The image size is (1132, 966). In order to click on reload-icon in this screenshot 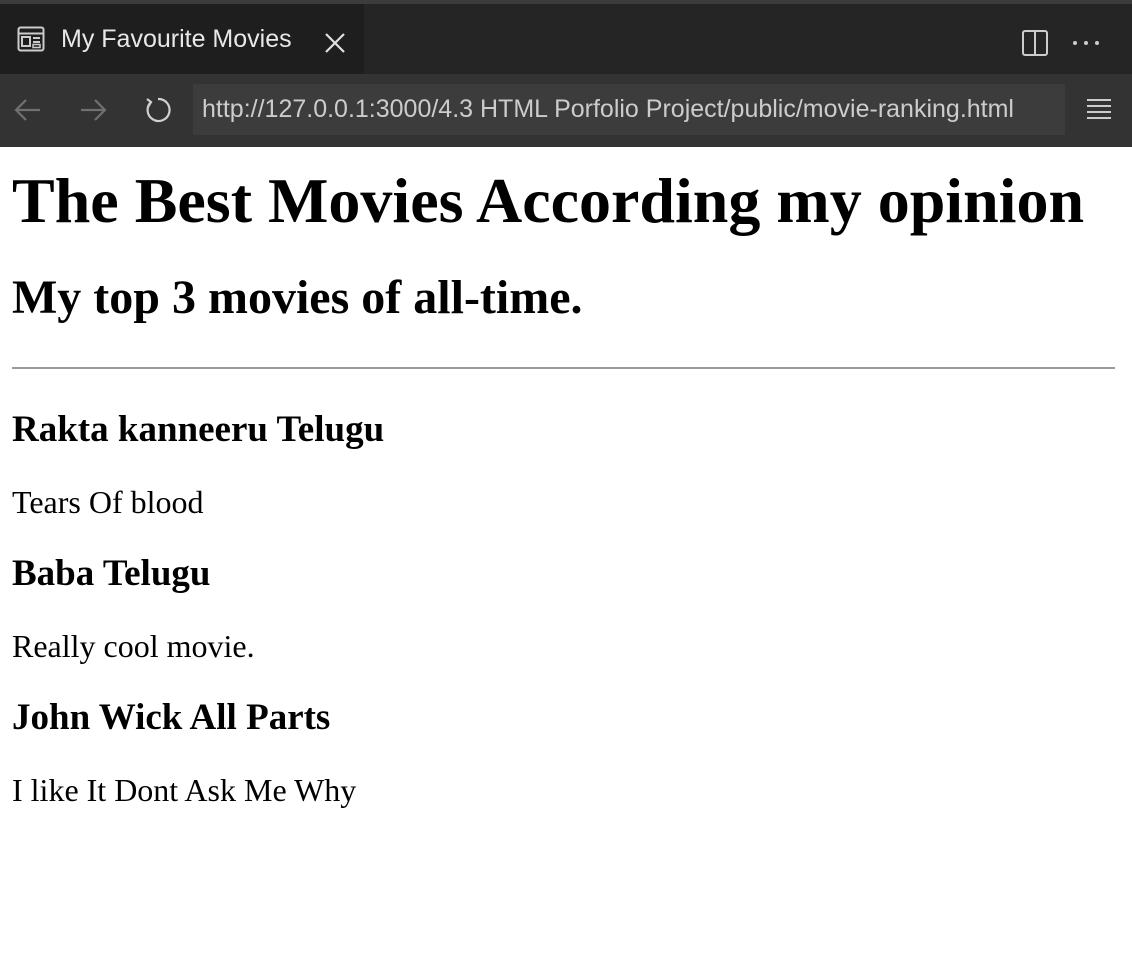, I will do `click(158, 110)`.